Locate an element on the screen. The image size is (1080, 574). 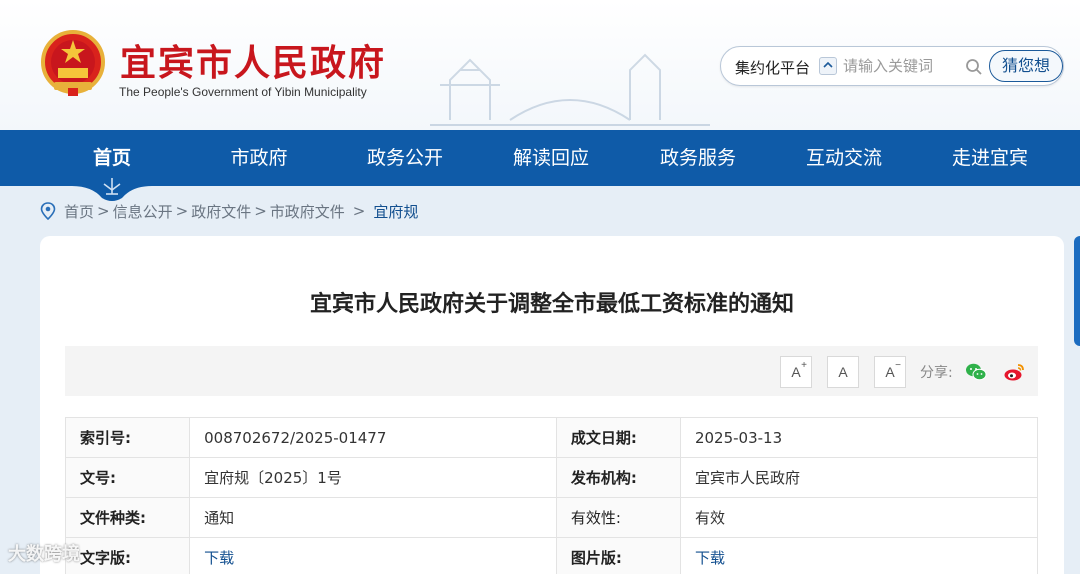
written-date-value: 2025-03-13 is located at coordinates (859, 437).